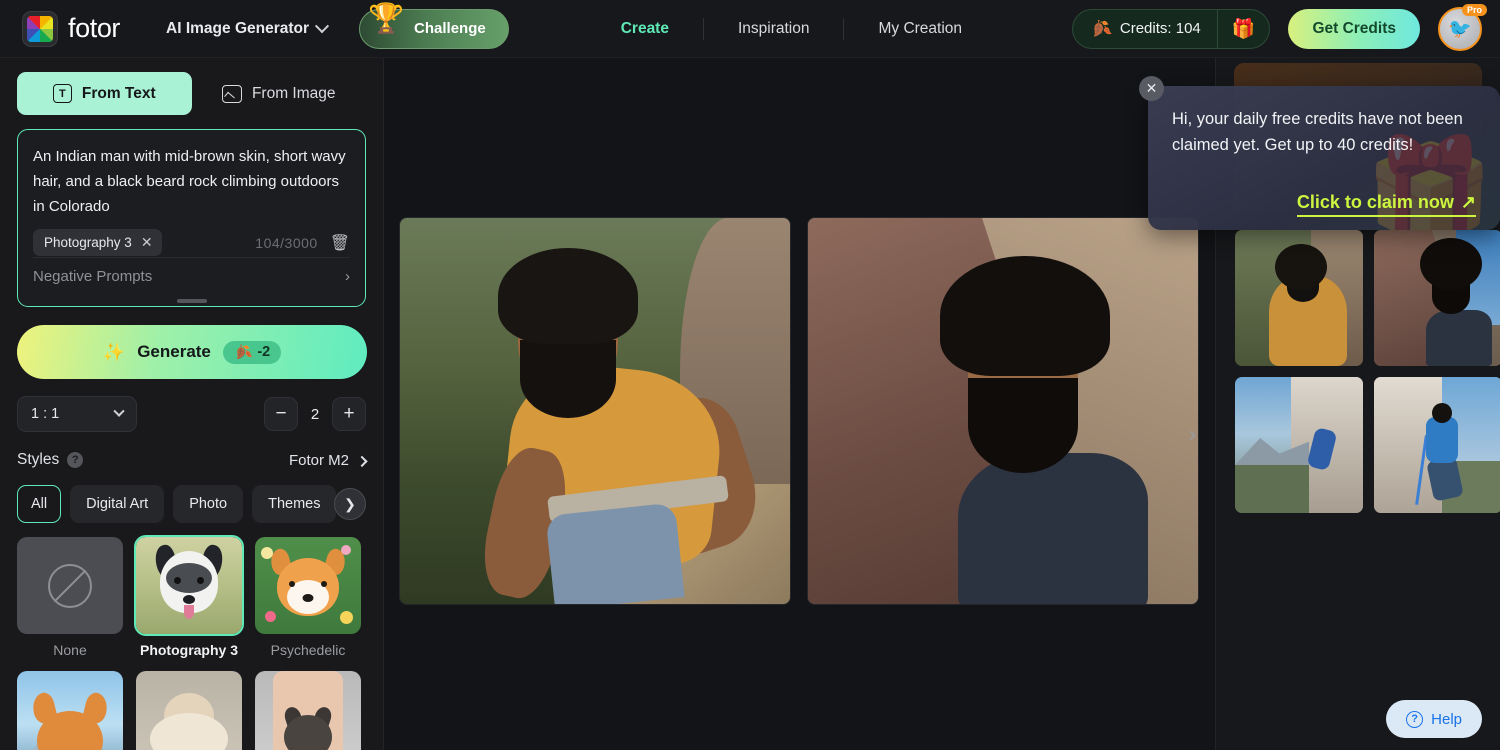 Image resolution: width=1500 pixels, height=750 pixels. What do you see at coordinates (208, 504) in the screenshot?
I see `category-photo: Photo` at bounding box center [208, 504].